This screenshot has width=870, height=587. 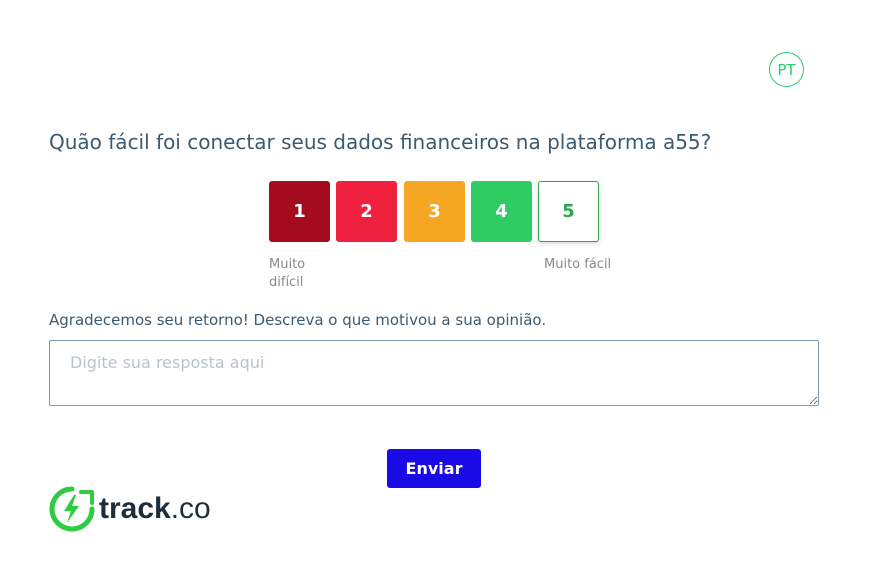 I want to click on rating-scale: 1 2 3 4 5, so click(x=435, y=212).